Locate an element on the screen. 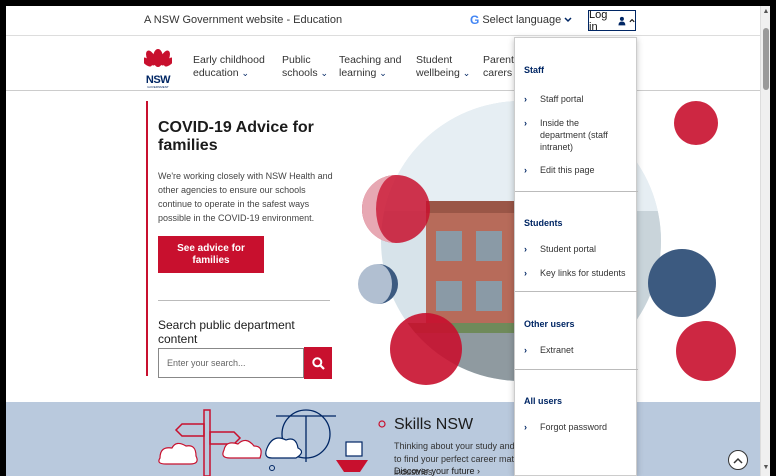 This screenshot has width=776, height=476. gov-website-label: A NSW Government website - Education is located at coordinates (243, 20).